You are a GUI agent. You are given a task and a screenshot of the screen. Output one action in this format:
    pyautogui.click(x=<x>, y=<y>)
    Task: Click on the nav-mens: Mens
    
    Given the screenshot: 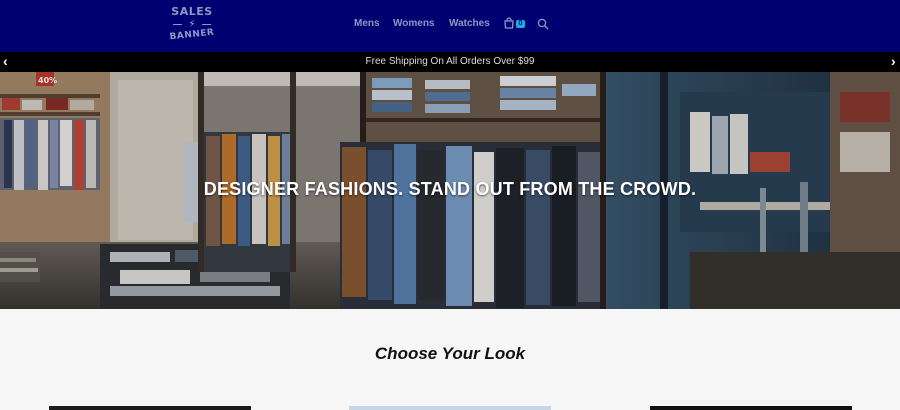 What is the action you would take?
    pyautogui.click(x=367, y=24)
    